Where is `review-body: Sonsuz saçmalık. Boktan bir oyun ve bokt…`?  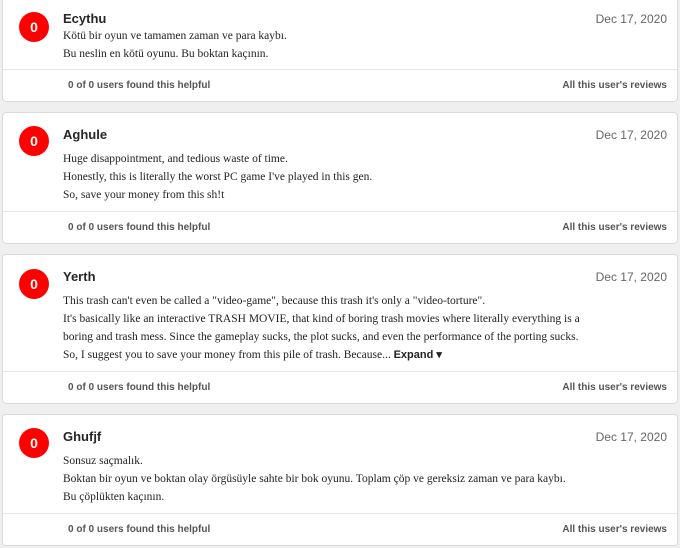 review-body: Sonsuz saçmalık. Boktan bir oyun ve bokt… is located at coordinates (364, 479).